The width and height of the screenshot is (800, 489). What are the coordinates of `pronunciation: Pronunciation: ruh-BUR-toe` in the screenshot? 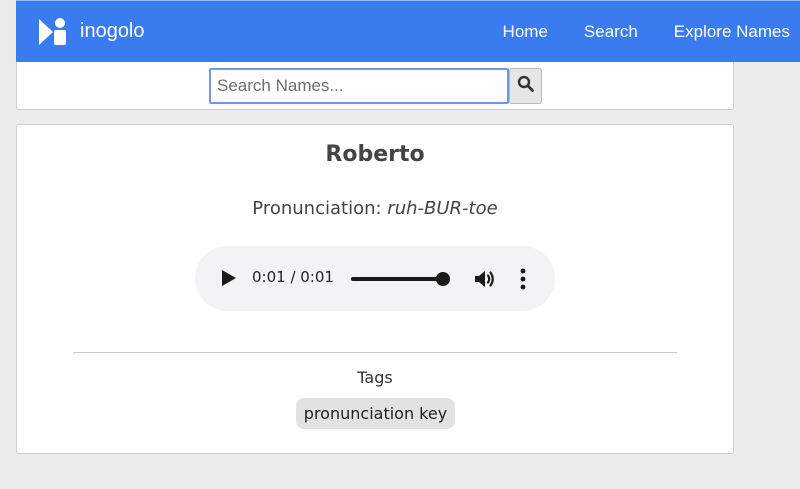 It's located at (375, 208).